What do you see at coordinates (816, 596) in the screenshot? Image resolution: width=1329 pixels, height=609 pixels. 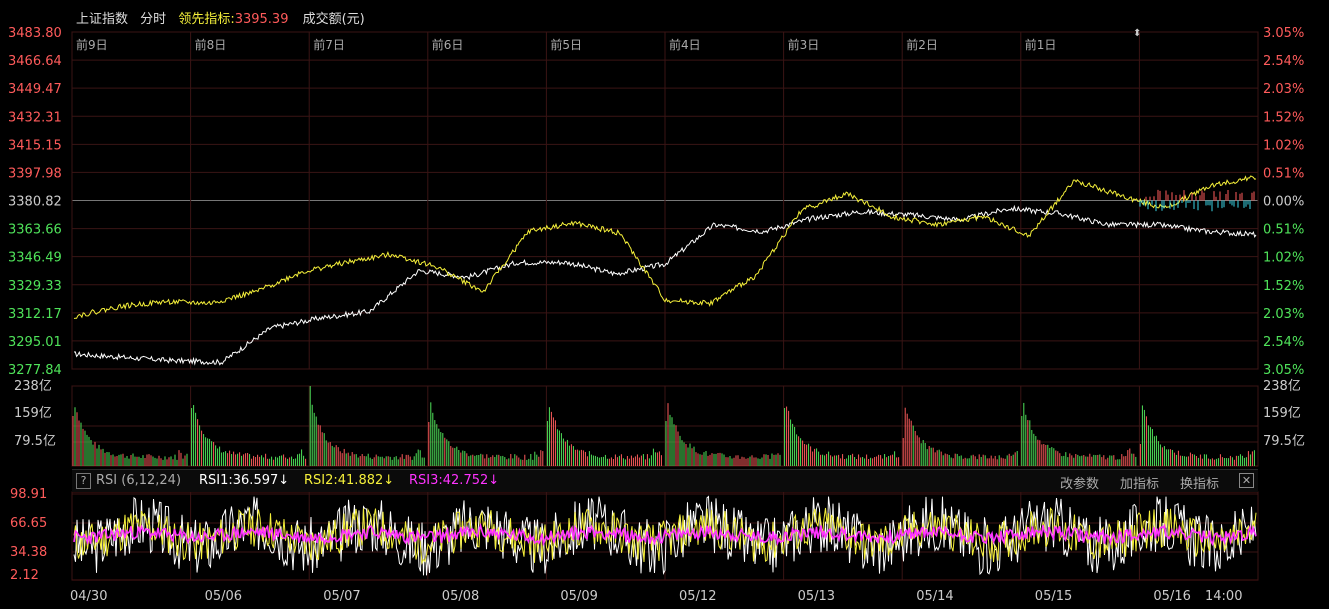 I see `date-label: 05/13` at bounding box center [816, 596].